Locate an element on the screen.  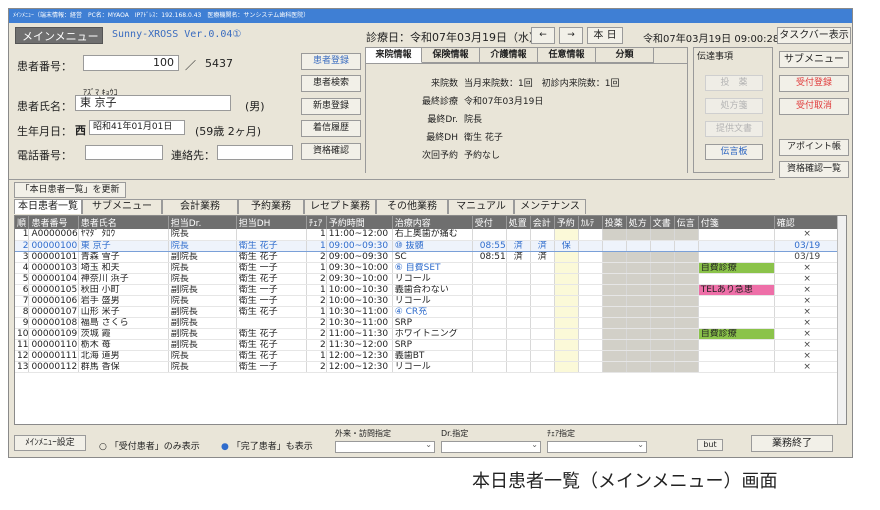
taskbar-toggle-button: タスクバー表示 is located at coordinates (814, 35).